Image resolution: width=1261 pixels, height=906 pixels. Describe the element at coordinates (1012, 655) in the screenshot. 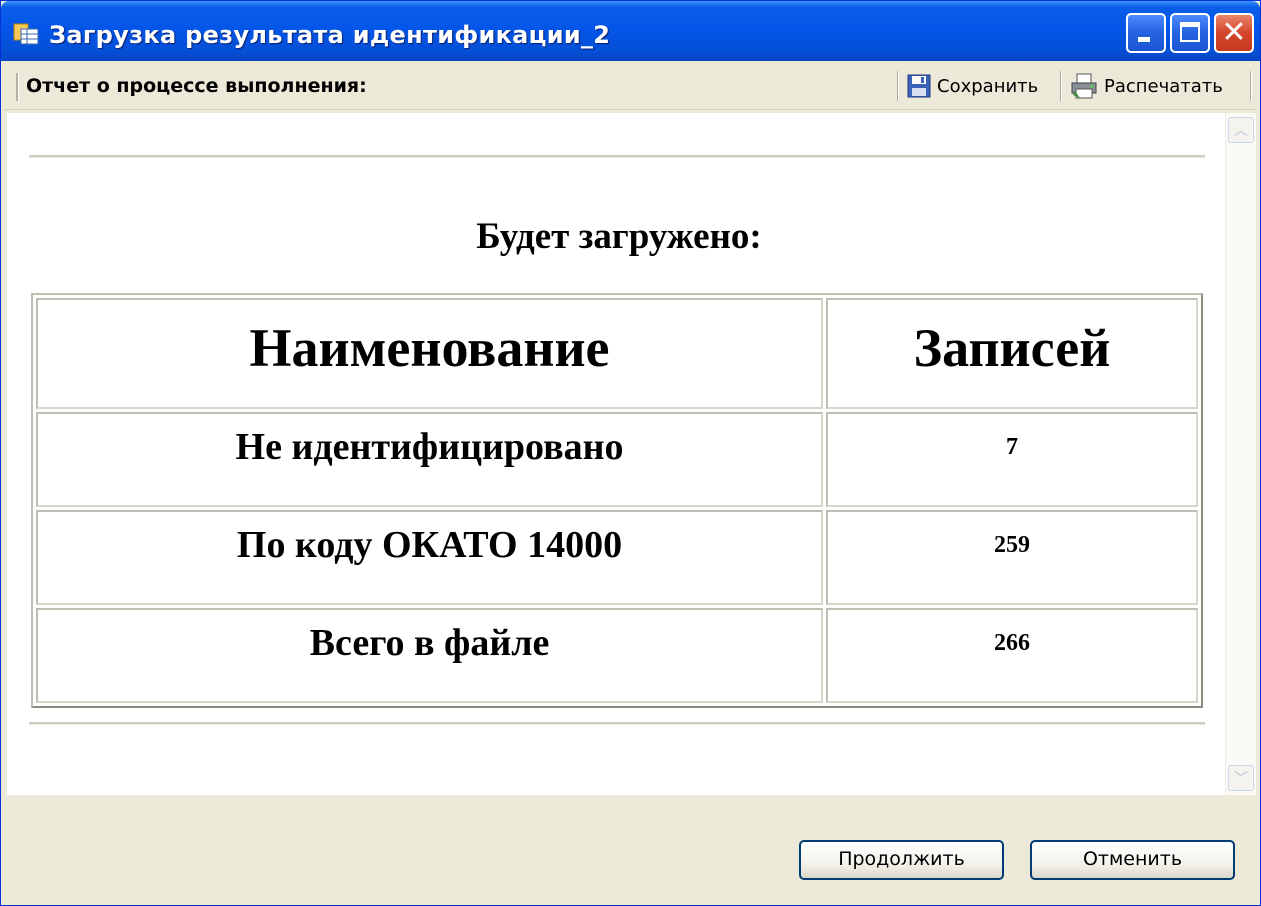

I see `row-count-cell: 266` at that location.